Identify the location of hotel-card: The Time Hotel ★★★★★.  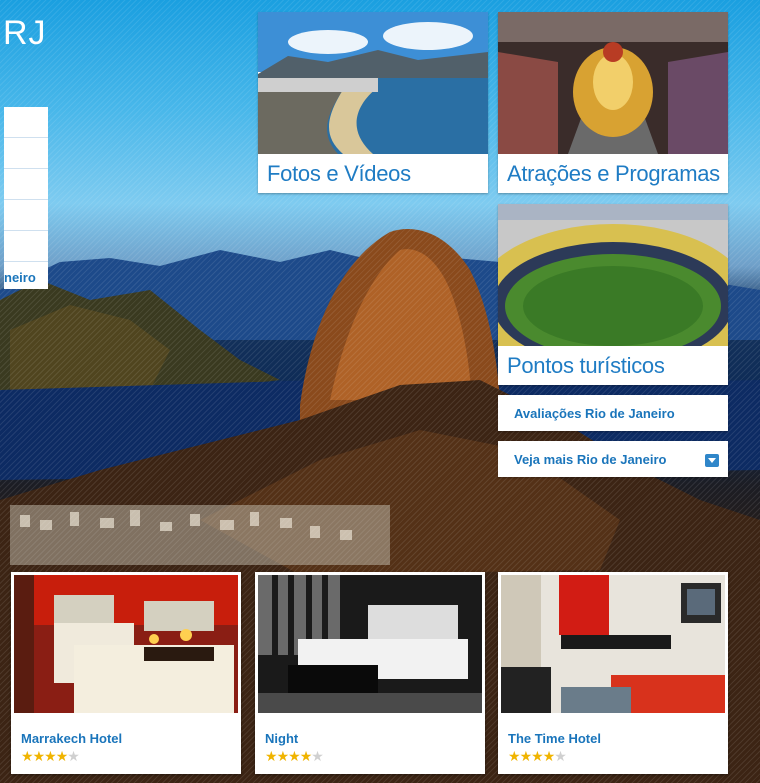
(613, 673).